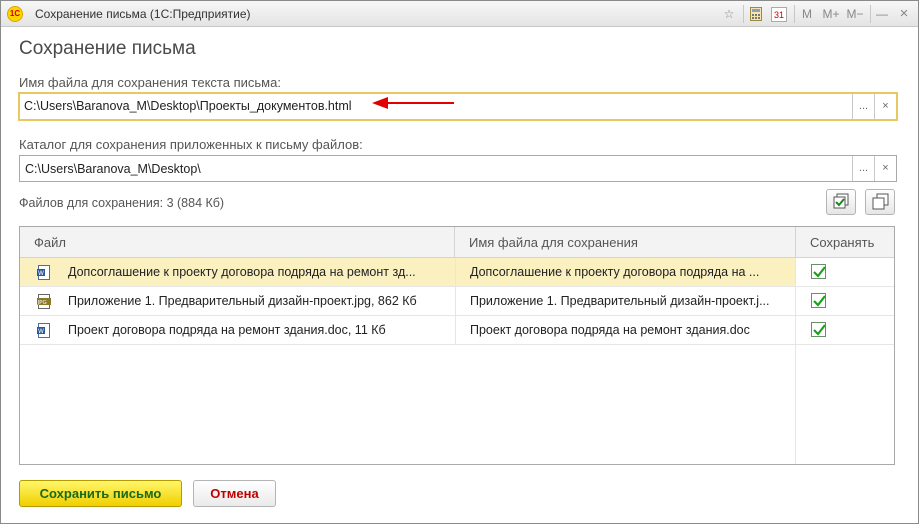 This screenshot has width=919, height=524. I want to click on folder-field: C:\Users\Baranova_M\Desktop\ ... ×, so click(458, 168).